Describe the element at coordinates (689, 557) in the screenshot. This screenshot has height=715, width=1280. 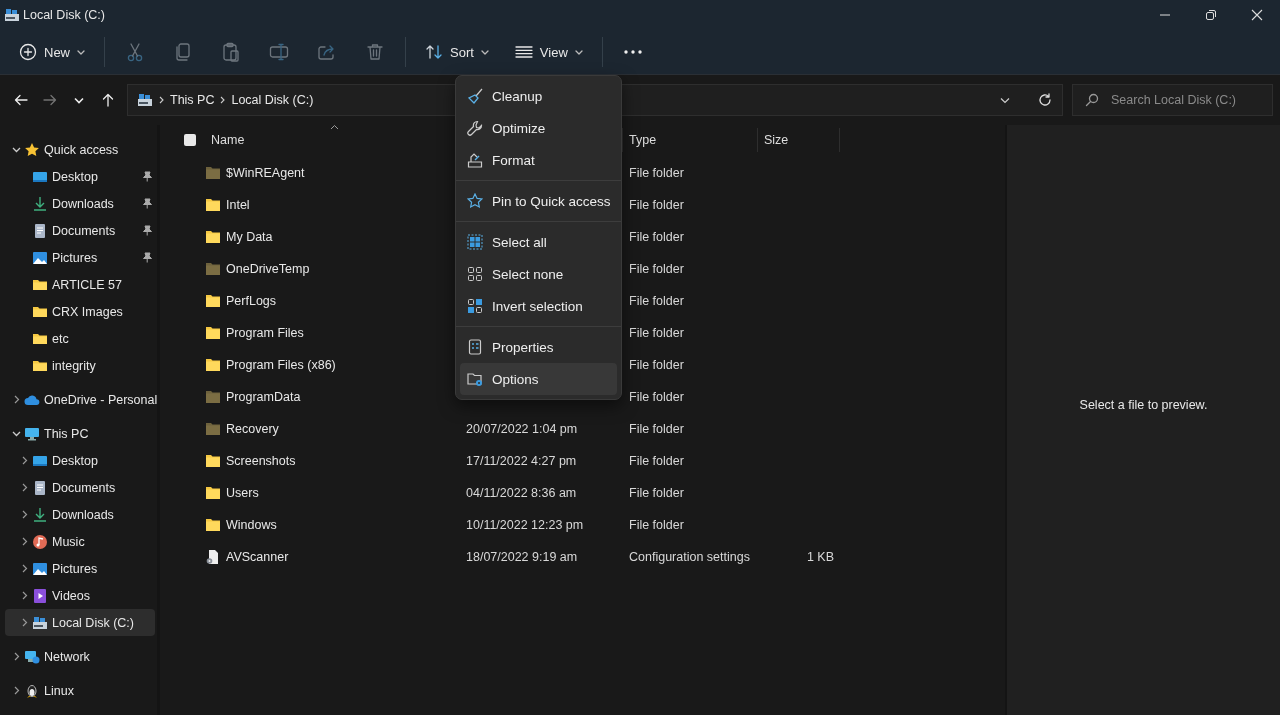
I see `type-cell-text: Configuration settings` at that location.